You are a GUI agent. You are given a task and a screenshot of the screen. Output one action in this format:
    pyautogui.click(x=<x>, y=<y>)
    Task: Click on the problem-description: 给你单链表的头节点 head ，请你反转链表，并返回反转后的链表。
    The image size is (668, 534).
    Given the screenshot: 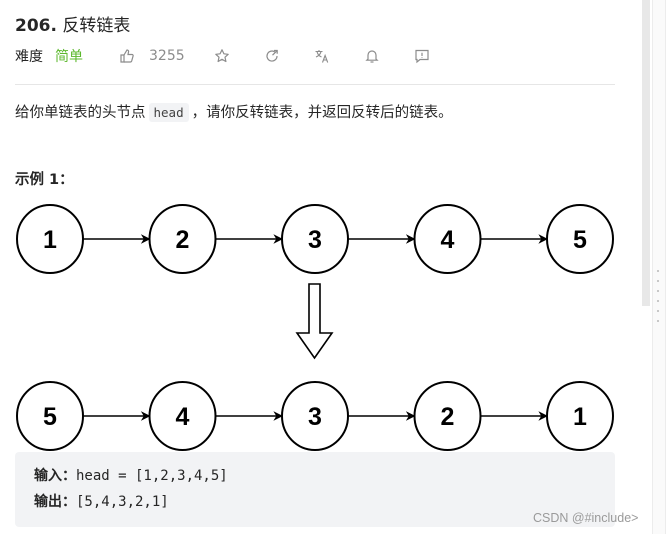 What is the action you would take?
    pyautogui.click(x=234, y=113)
    